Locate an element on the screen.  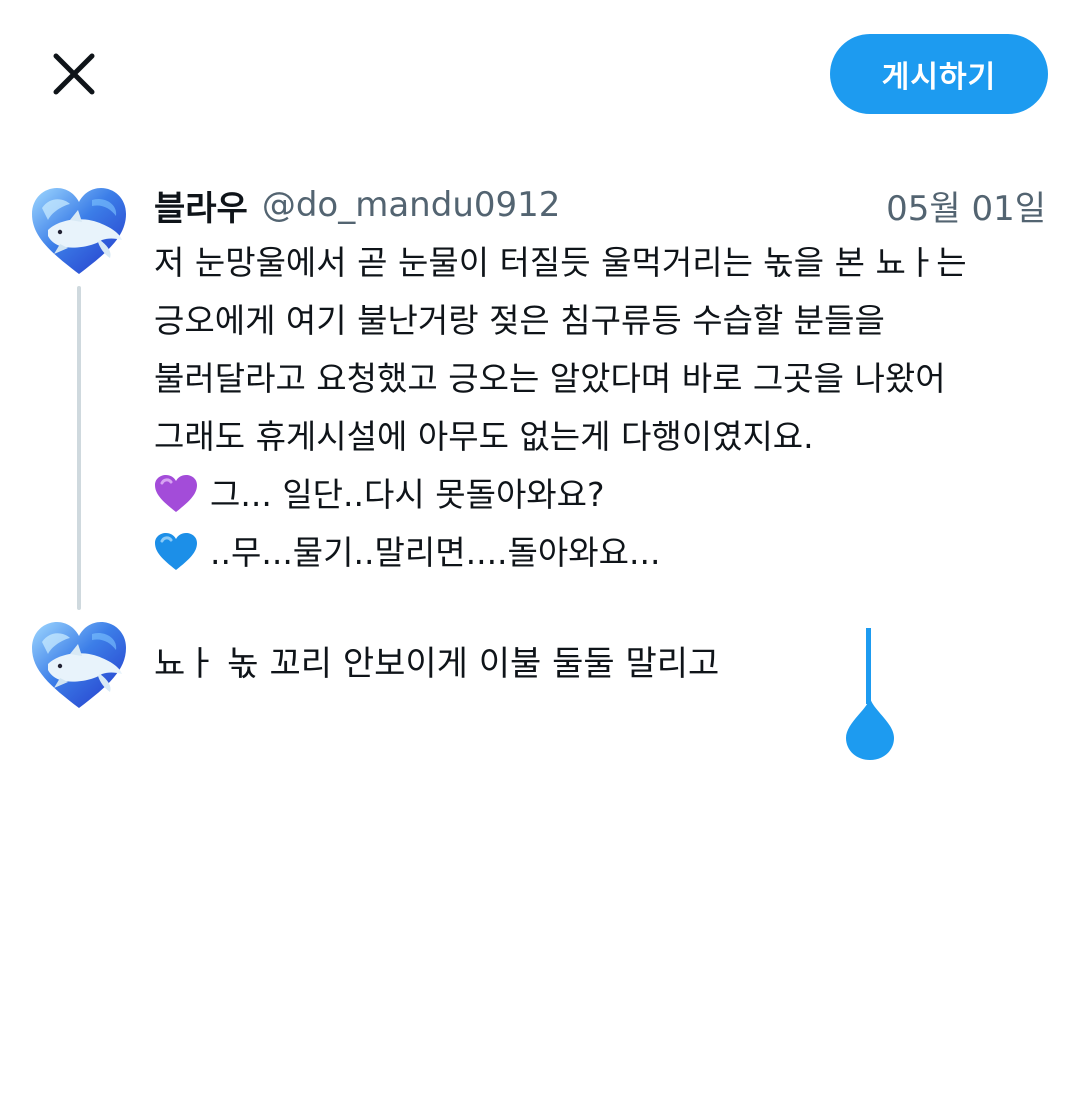
avatar is located at coordinates (79, 231).